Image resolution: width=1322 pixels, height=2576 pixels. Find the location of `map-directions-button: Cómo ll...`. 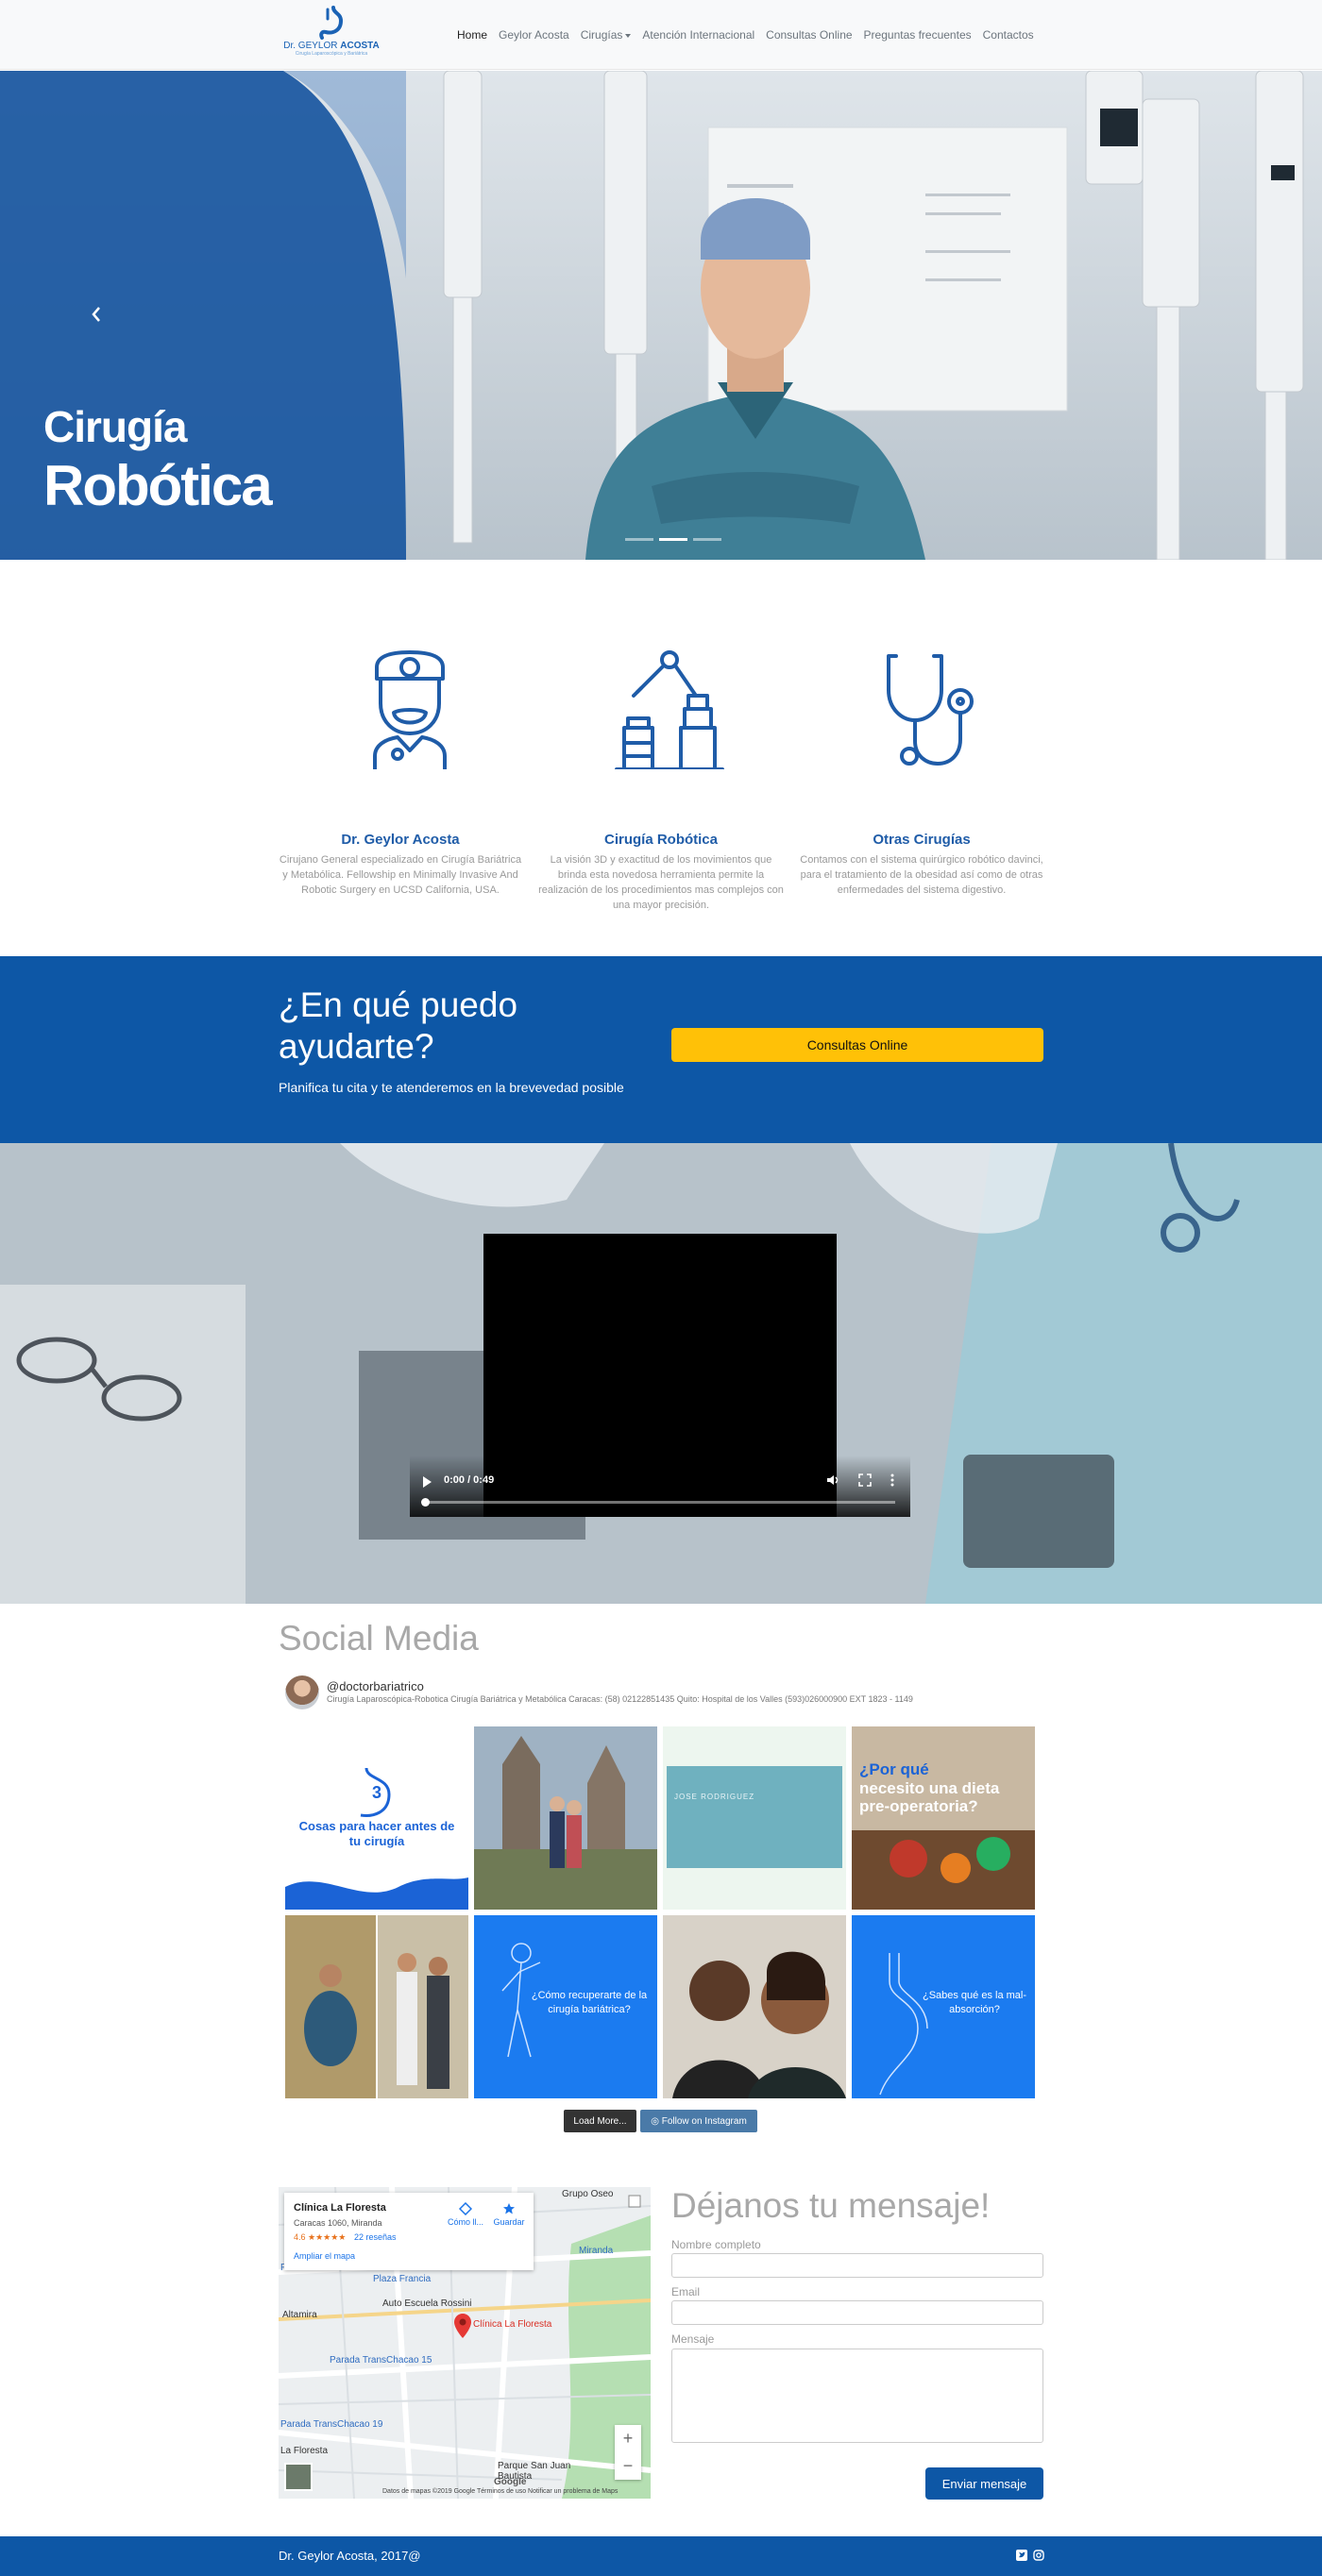

map-directions-button: Cómo ll... is located at coordinates (465, 2214).